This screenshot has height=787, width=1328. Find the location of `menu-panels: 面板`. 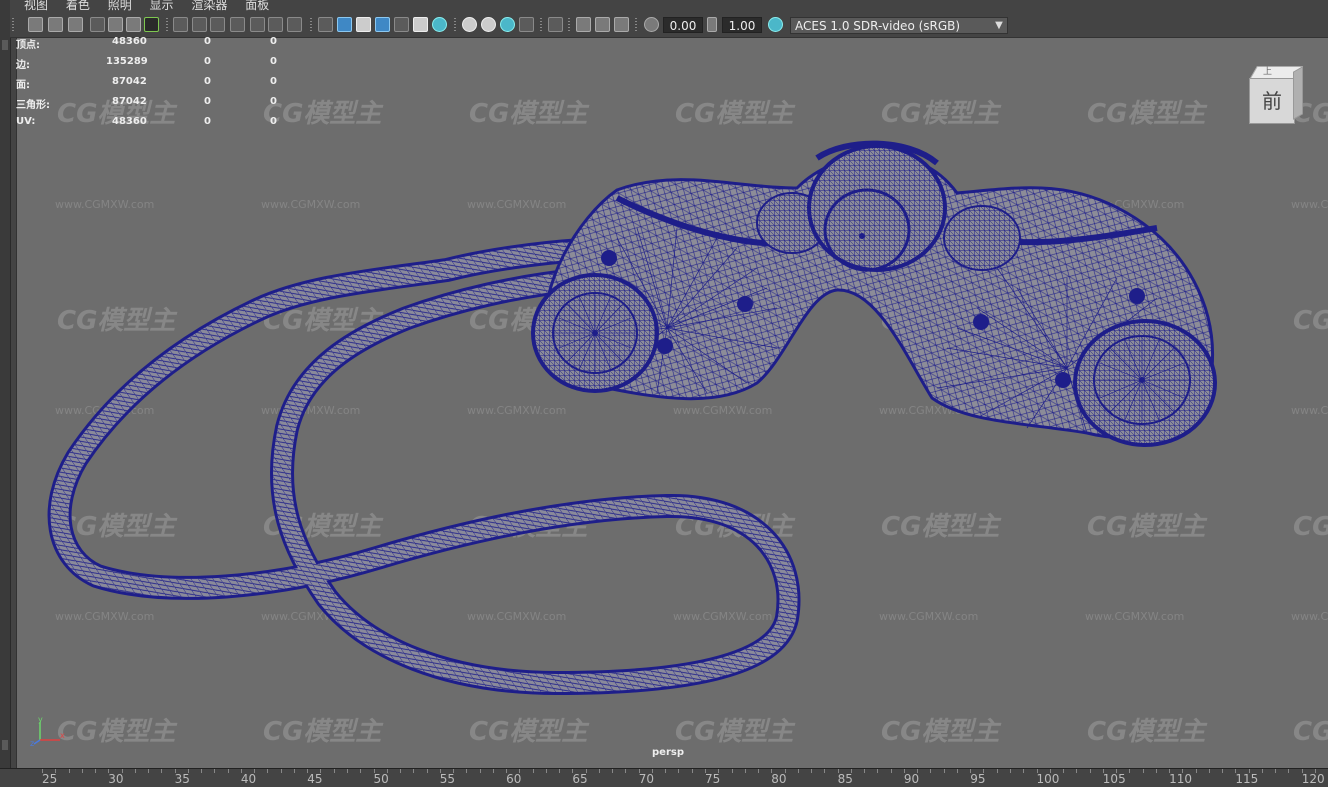

menu-panels: 面板 is located at coordinates (257, 5).